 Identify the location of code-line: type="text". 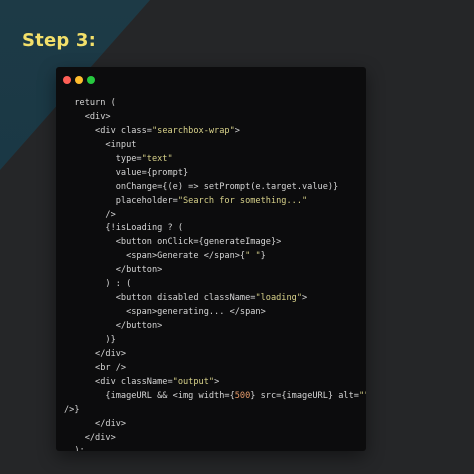
(214, 160).